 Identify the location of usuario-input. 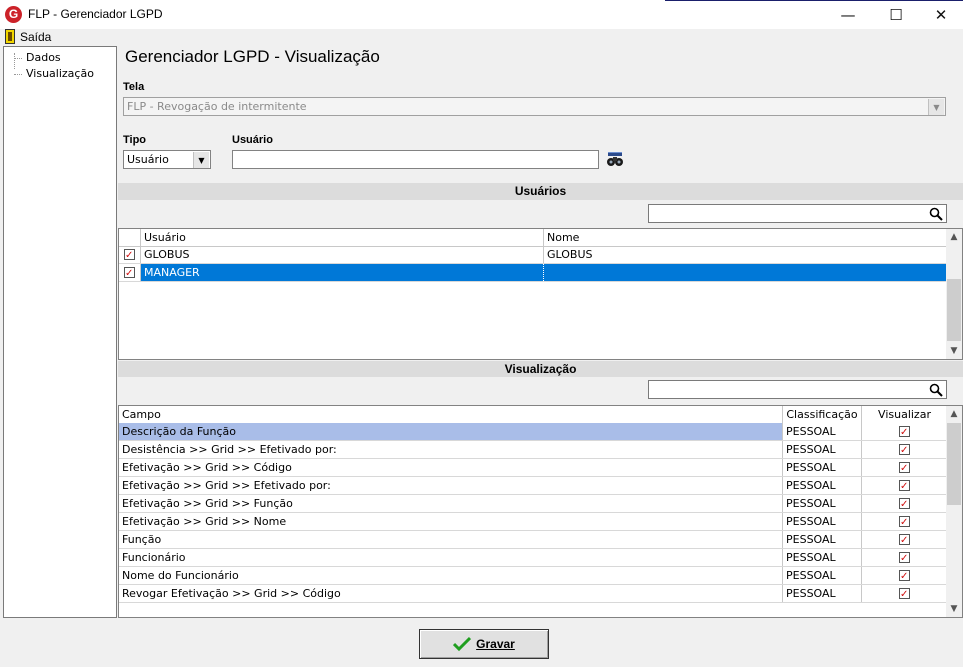
(415, 159).